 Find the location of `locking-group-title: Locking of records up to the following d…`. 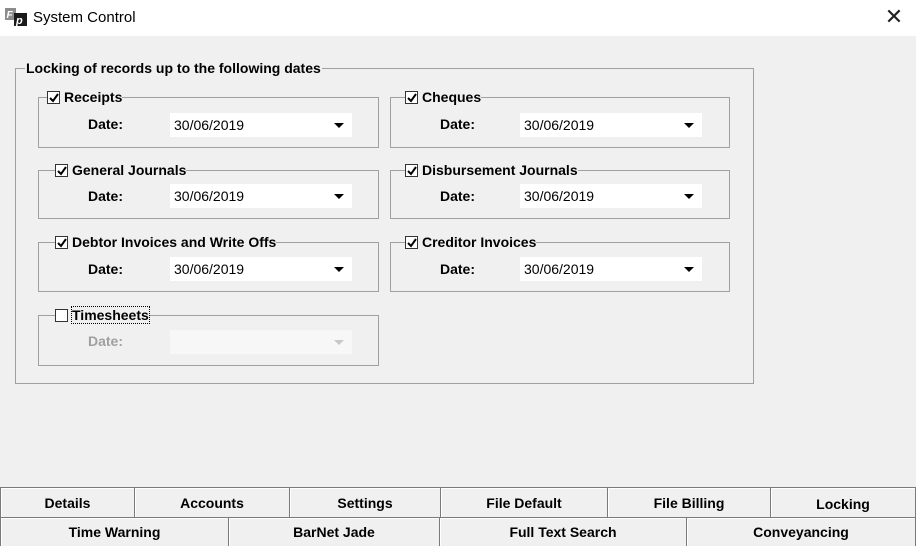

locking-group-title: Locking of records up to the following d… is located at coordinates (173, 68).